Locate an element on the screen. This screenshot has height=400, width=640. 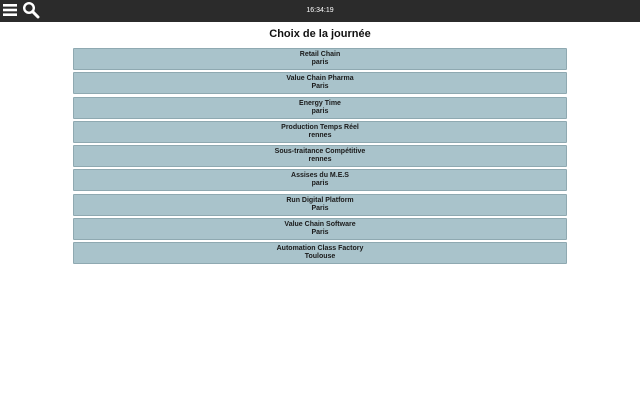
menu-button is located at coordinates (10, 10).